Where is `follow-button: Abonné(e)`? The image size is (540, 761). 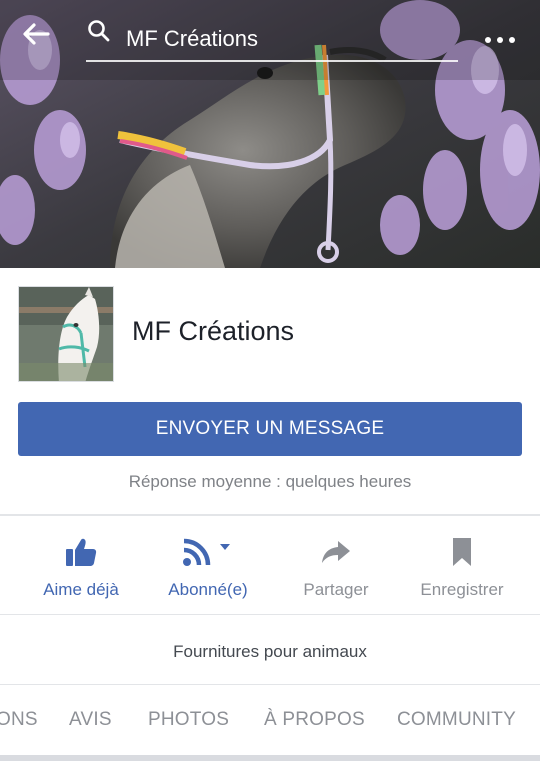 follow-button: Abonné(e) is located at coordinates (208, 565).